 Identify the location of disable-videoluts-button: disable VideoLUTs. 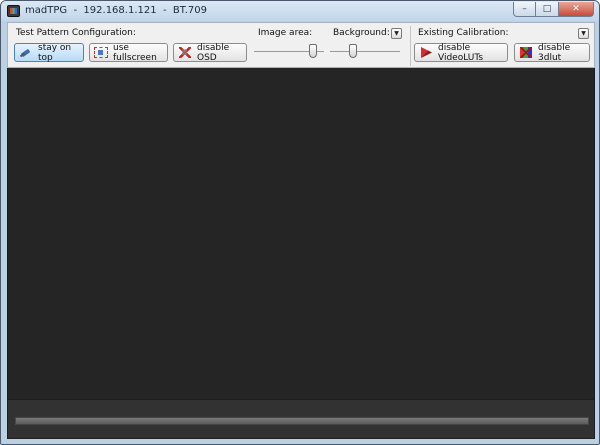
(461, 52).